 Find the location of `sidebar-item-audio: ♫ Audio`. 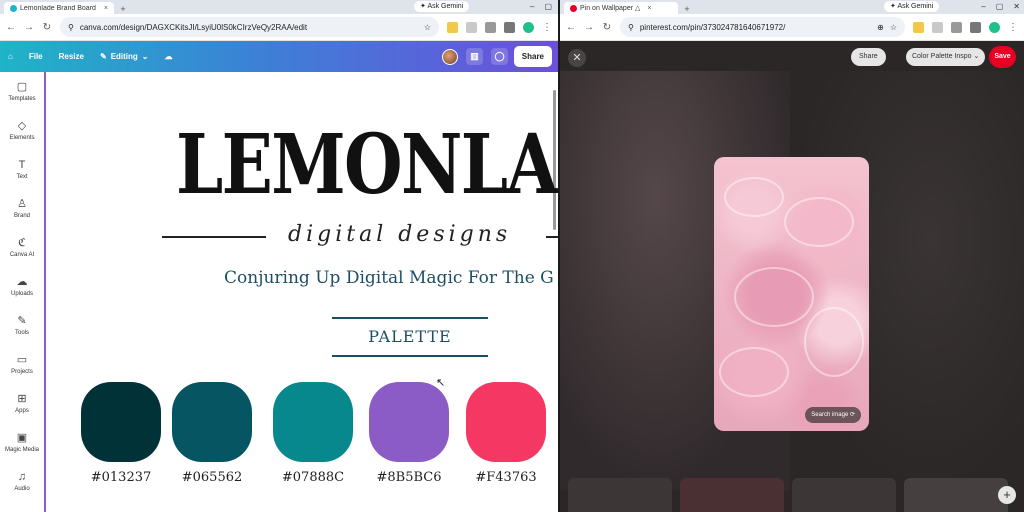

sidebar-item-audio: ♫ Audio is located at coordinates (22, 481).